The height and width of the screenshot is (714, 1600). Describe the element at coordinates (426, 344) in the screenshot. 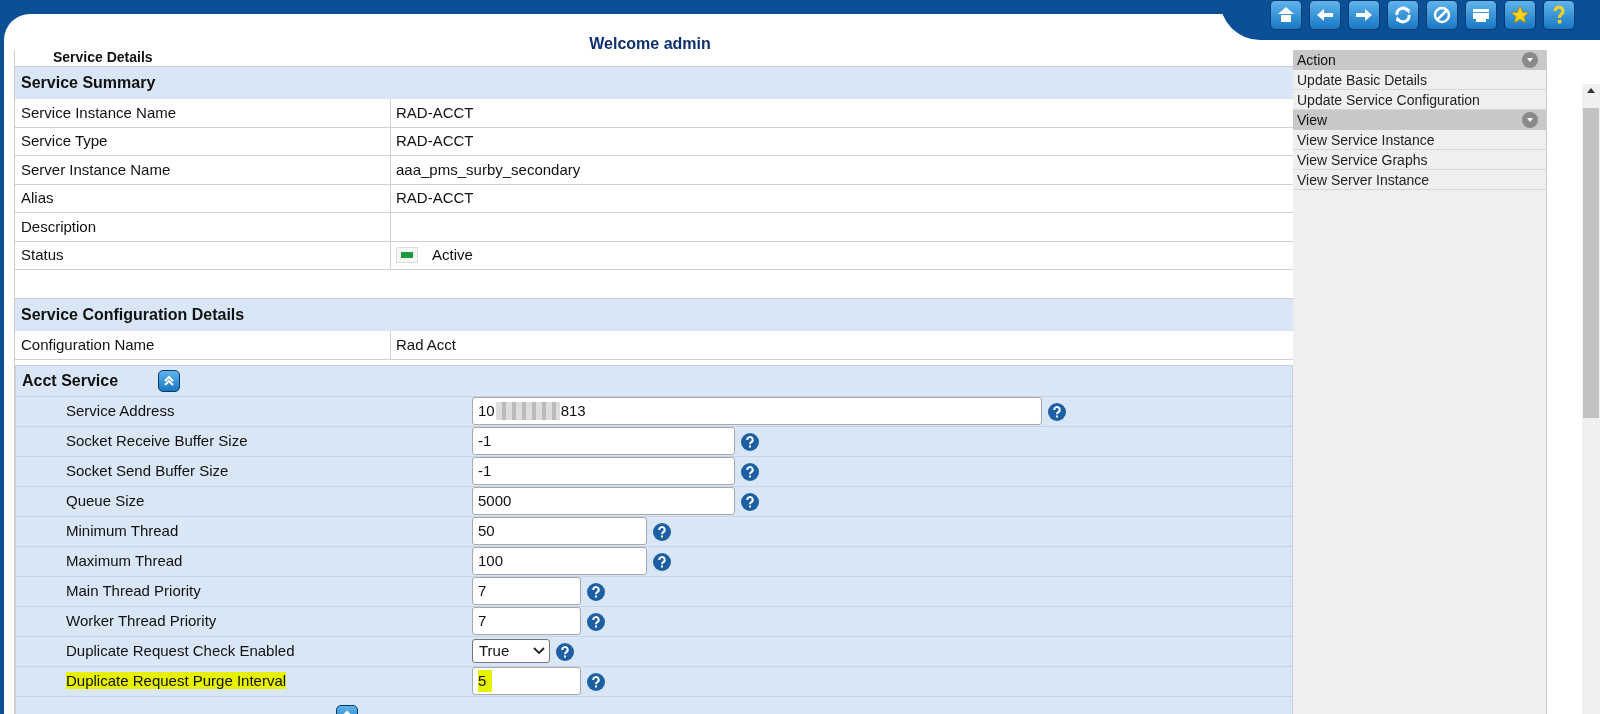

I see `row-value: Rad Acct` at that location.